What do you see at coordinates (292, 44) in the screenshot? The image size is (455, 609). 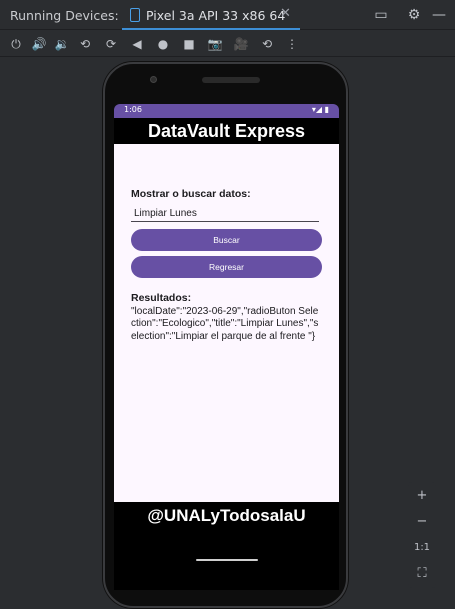 I see `more-icon: ⋮` at bounding box center [292, 44].